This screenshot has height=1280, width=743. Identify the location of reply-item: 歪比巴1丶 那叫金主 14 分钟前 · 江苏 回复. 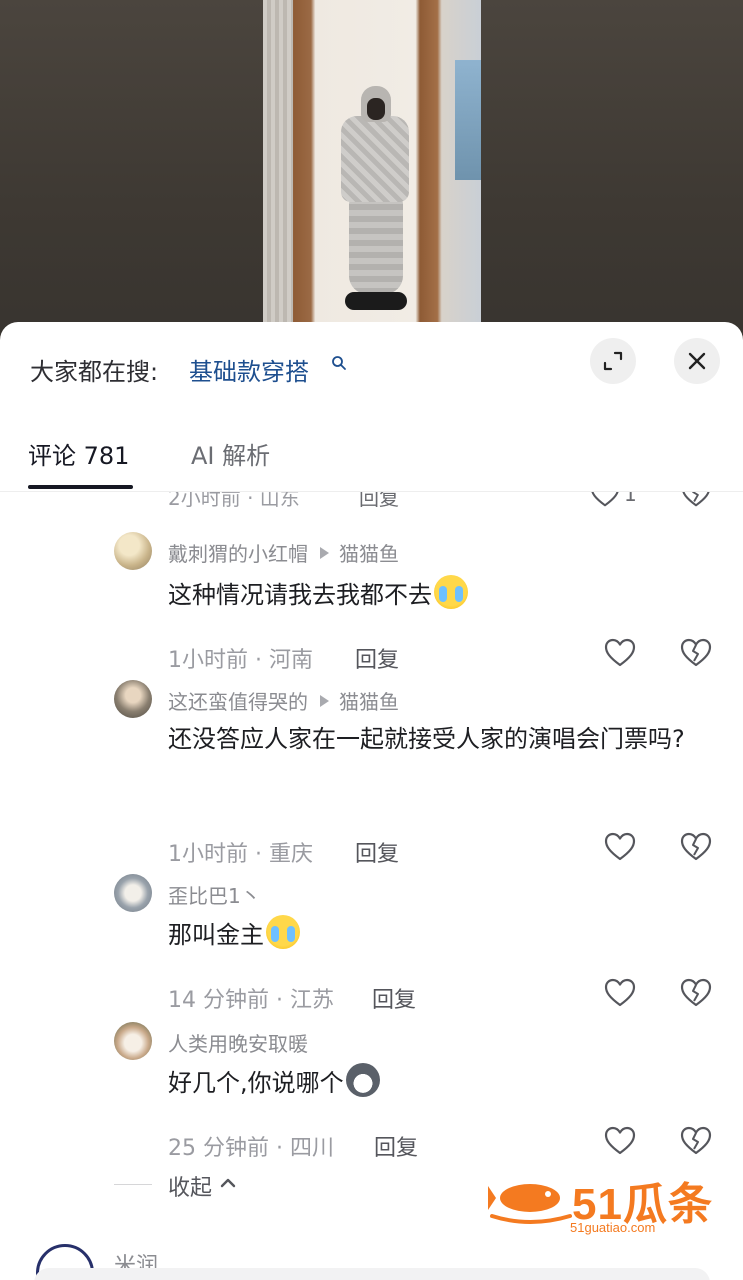
(371, 944).